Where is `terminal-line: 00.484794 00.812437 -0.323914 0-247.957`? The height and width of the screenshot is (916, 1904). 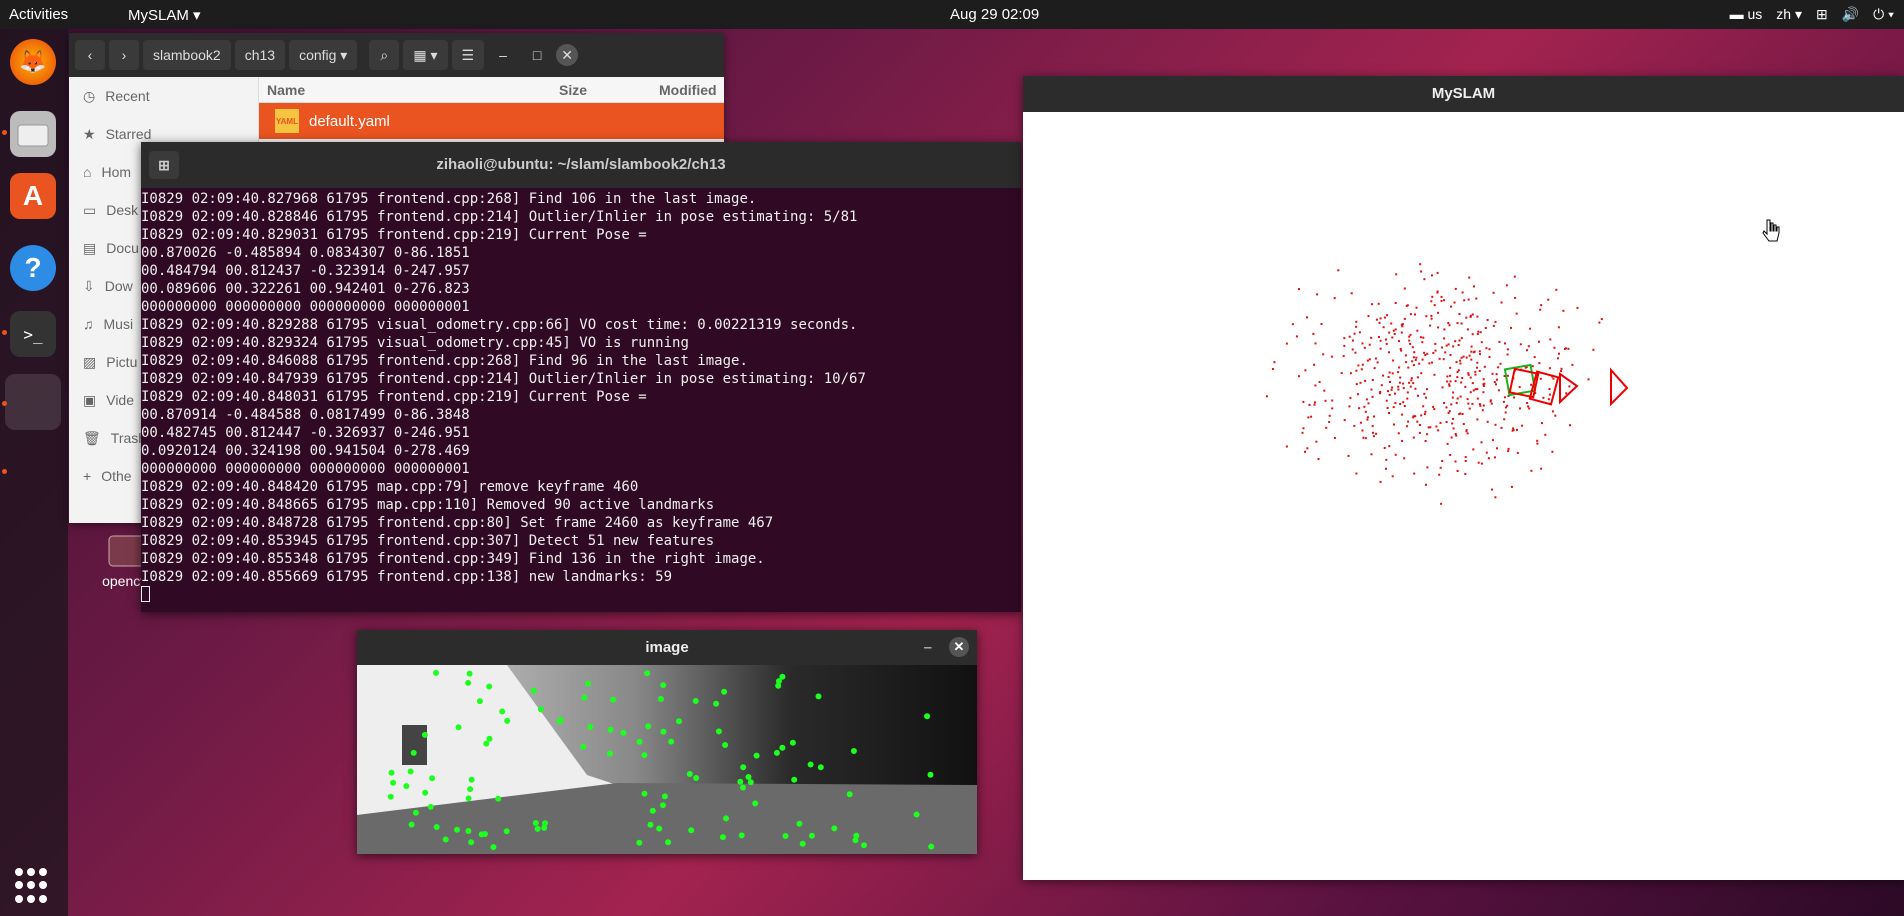
terminal-line: 00.484794 00.812437 -0.323914 0-247.957 is located at coordinates (305, 271).